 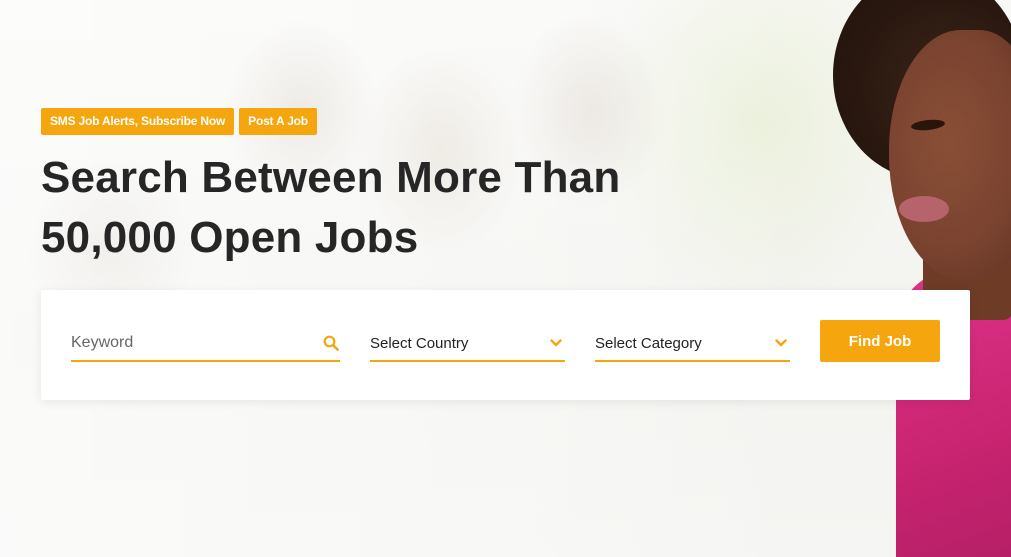 What do you see at coordinates (196, 343) in the screenshot?
I see `keyword-input` at bounding box center [196, 343].